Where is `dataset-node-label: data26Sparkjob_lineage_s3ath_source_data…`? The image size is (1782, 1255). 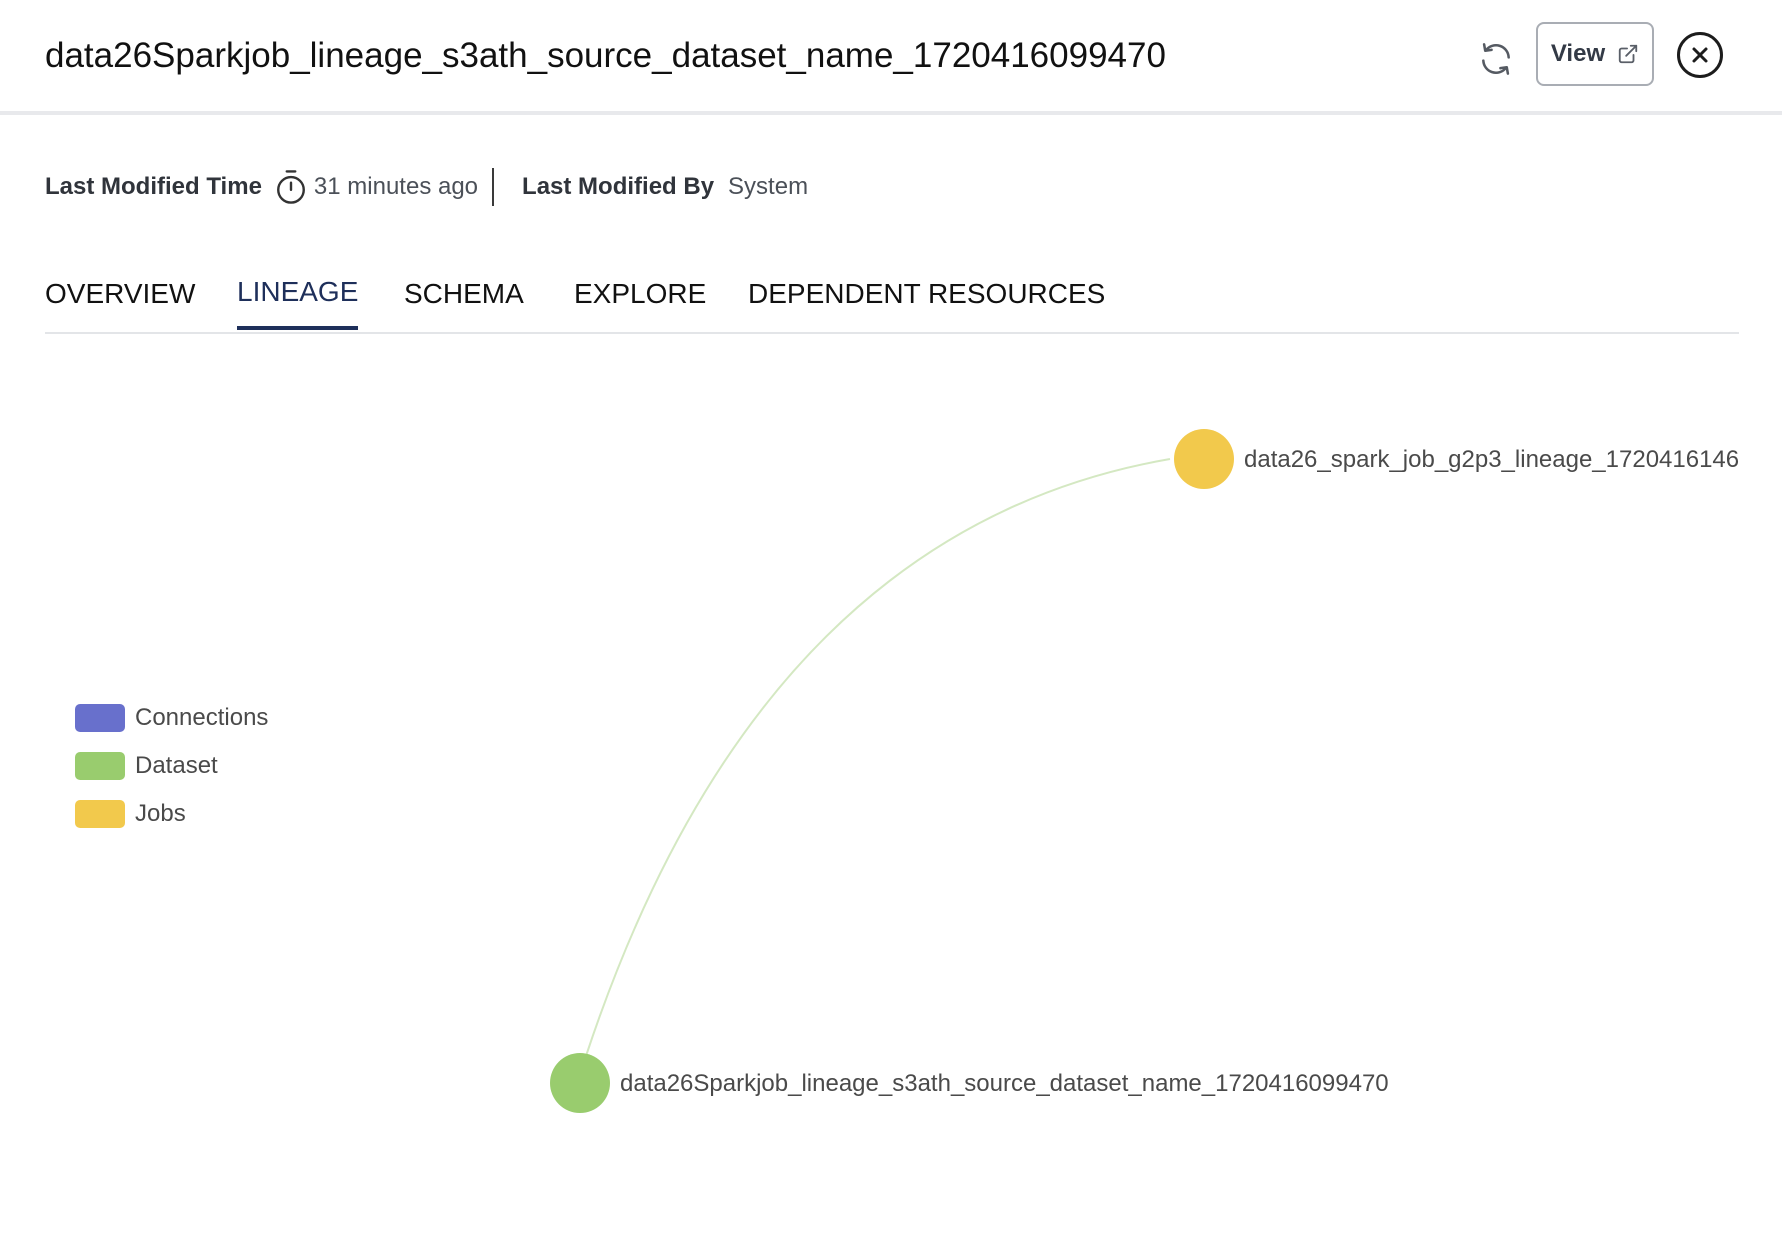
dataset-node-label: data26Sparkjob_lineage_s3ath_source_data… is located at coordinates (1004, 1083).